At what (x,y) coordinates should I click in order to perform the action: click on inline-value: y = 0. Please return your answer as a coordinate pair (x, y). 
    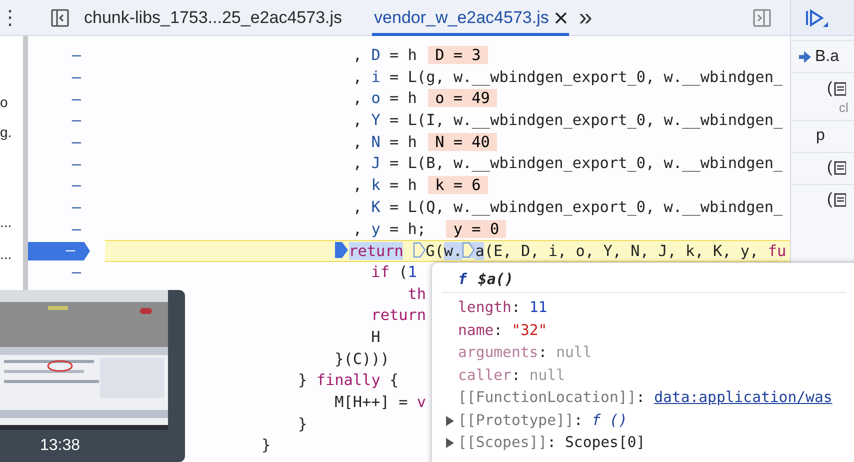
    Looking at the image, I should click on (476, 229).